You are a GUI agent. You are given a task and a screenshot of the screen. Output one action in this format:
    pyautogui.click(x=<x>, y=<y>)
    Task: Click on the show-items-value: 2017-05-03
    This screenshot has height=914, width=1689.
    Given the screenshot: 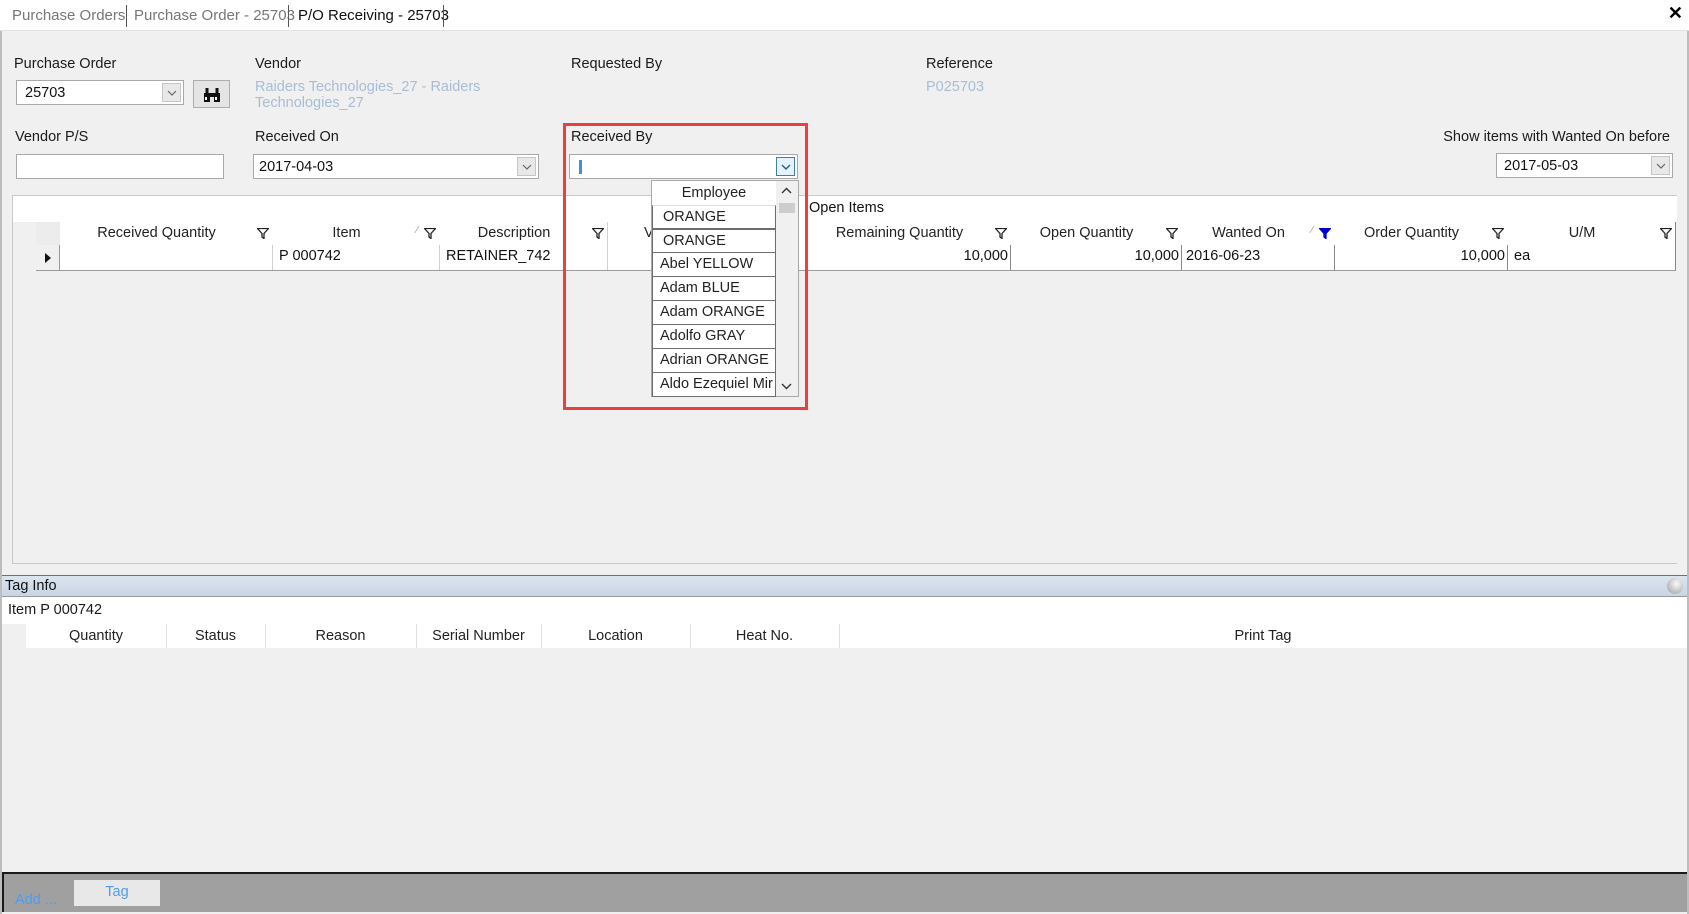 What is the action you would take?
    pyautogui.click(x=1541, y=166)
    